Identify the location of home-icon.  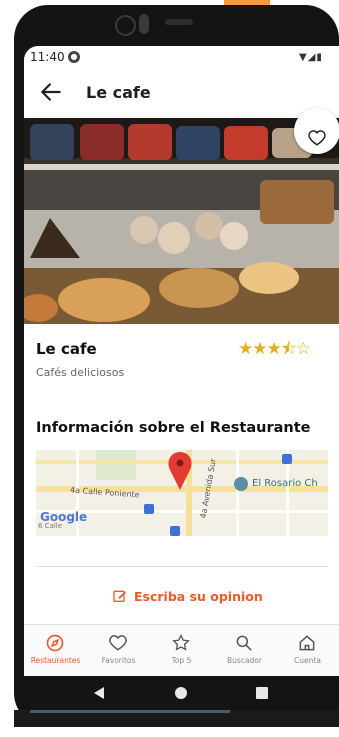
(307, 643).